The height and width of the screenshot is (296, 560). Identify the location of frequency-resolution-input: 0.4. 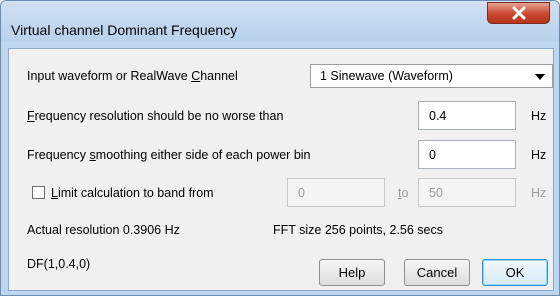
(467, 115).